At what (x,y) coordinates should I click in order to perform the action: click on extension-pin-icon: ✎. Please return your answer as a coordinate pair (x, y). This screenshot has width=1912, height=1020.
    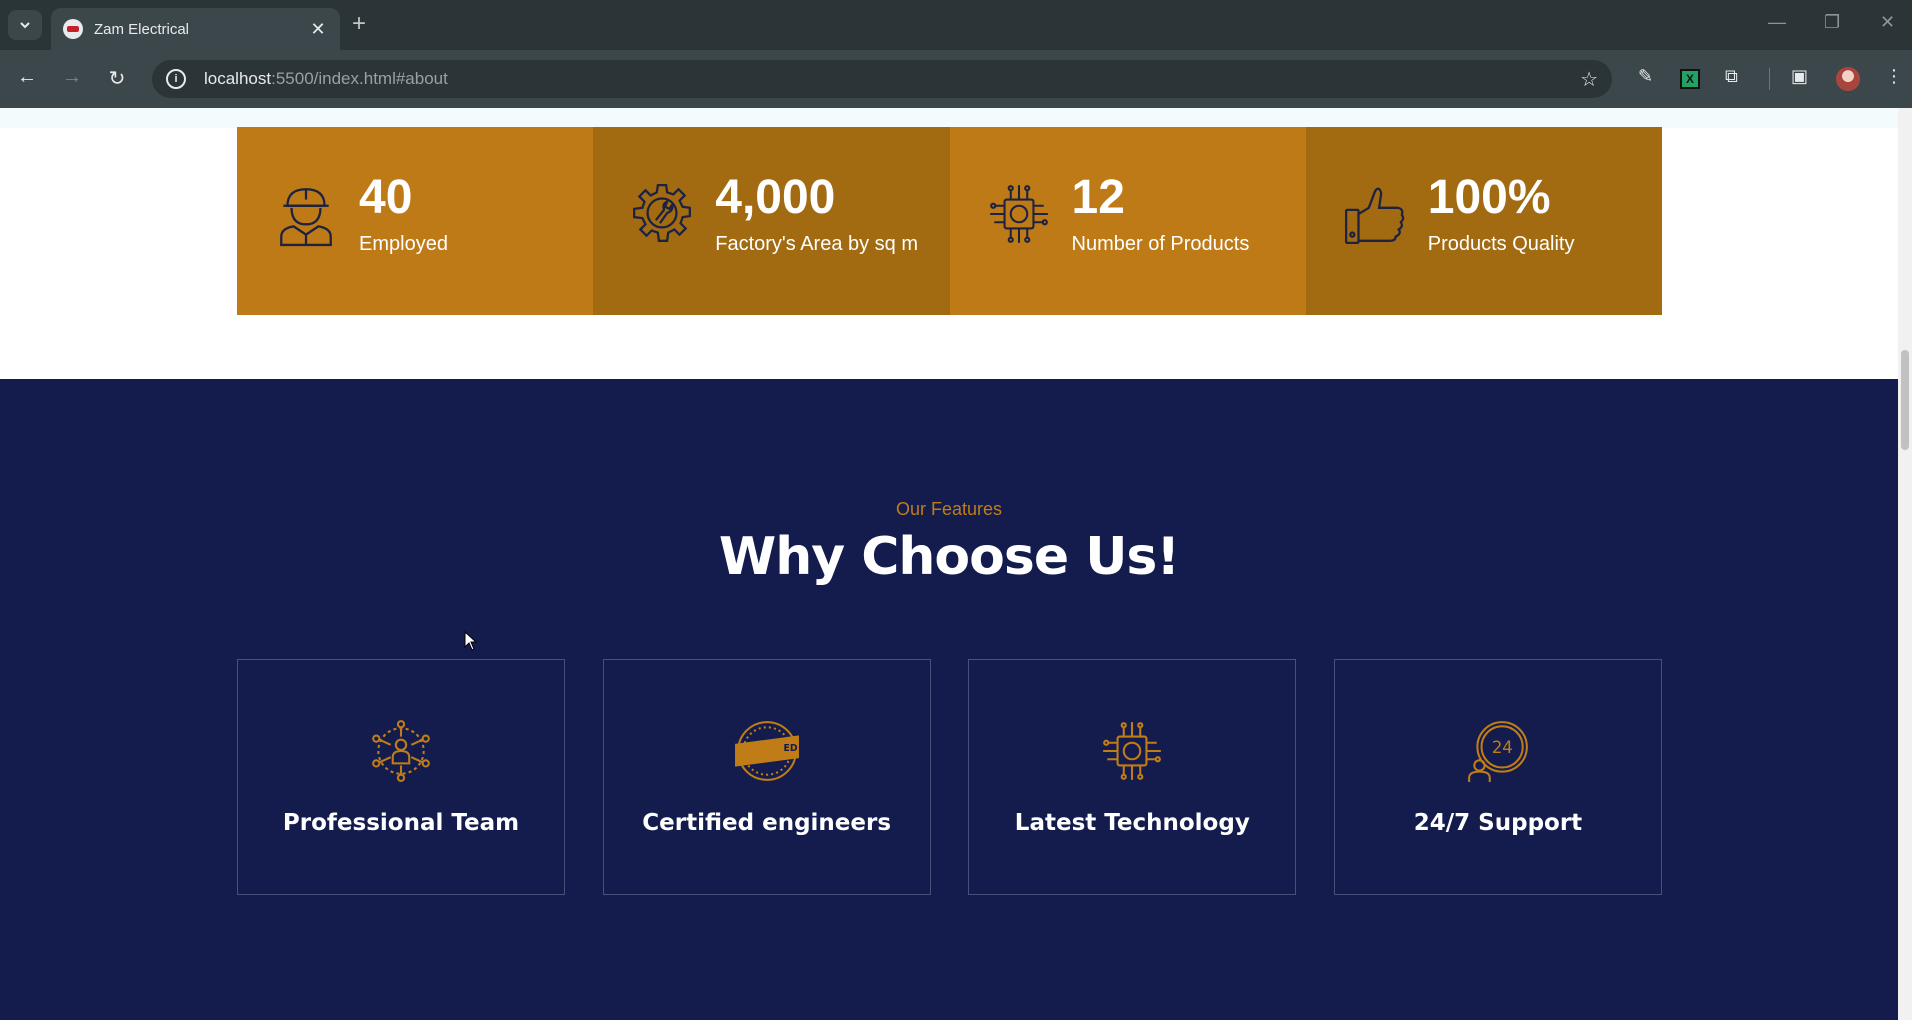
    Looking at the image, I should click on (1645, 76).